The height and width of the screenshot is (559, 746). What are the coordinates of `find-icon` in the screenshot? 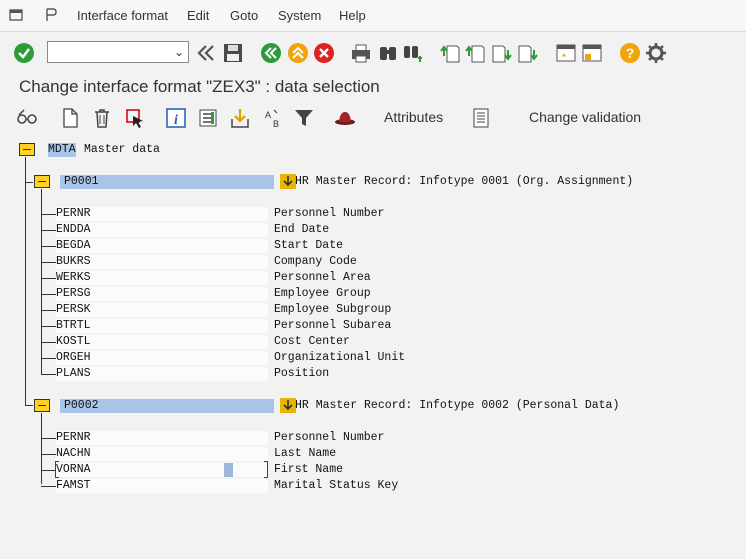 It's located at (388, 53).